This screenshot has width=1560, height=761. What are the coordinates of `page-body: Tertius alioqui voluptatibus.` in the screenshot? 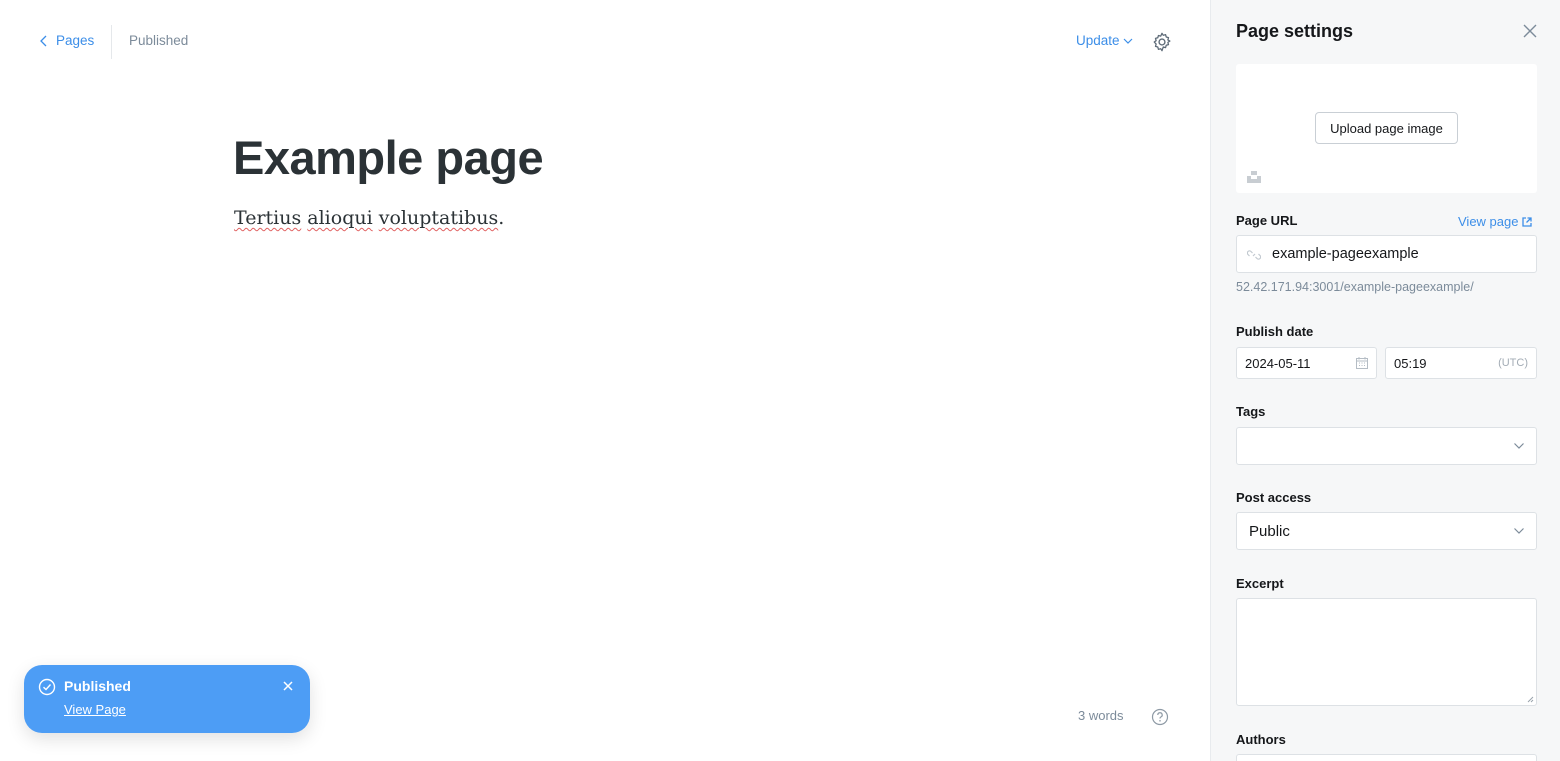 It's located at (369, 218).